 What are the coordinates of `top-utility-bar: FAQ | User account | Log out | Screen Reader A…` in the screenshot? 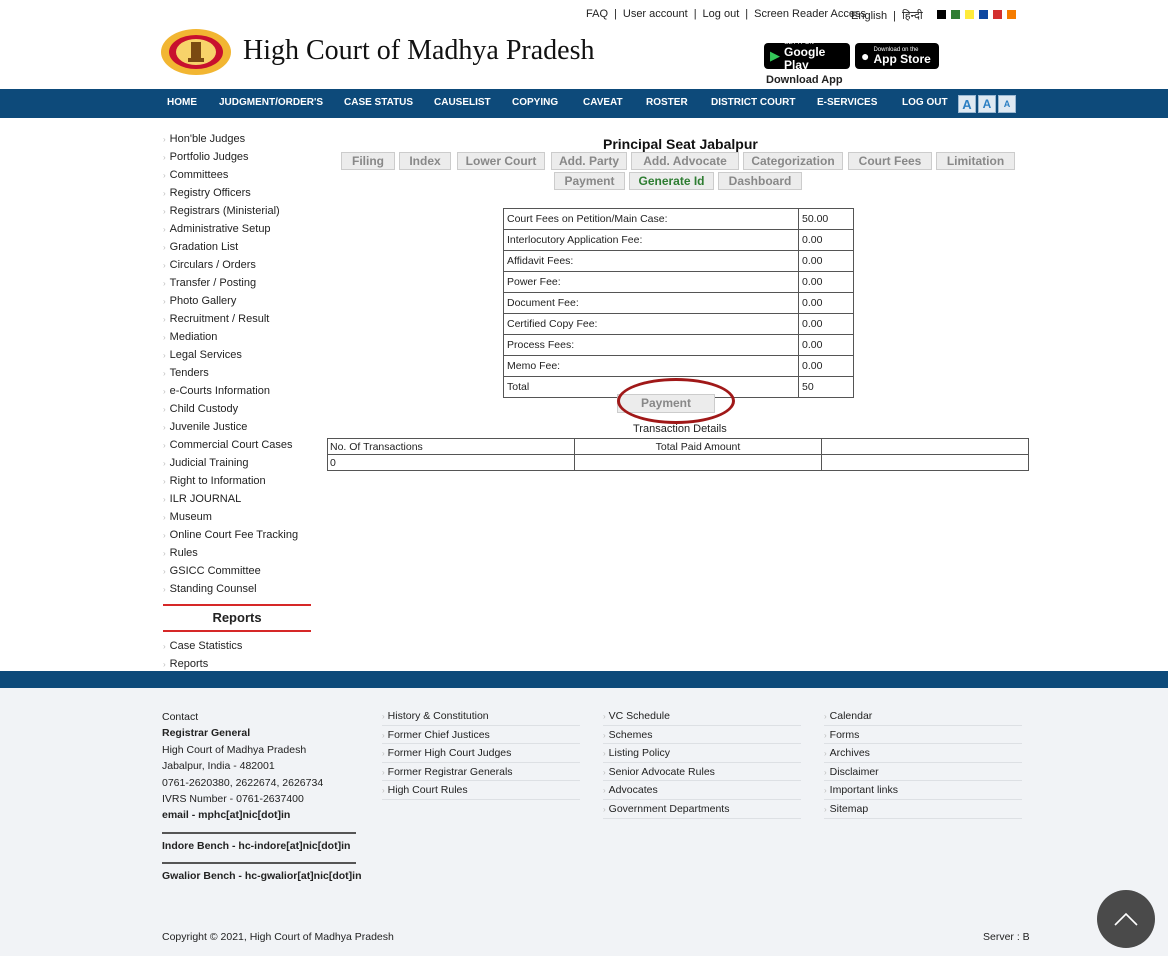 It's located at (584, 16).